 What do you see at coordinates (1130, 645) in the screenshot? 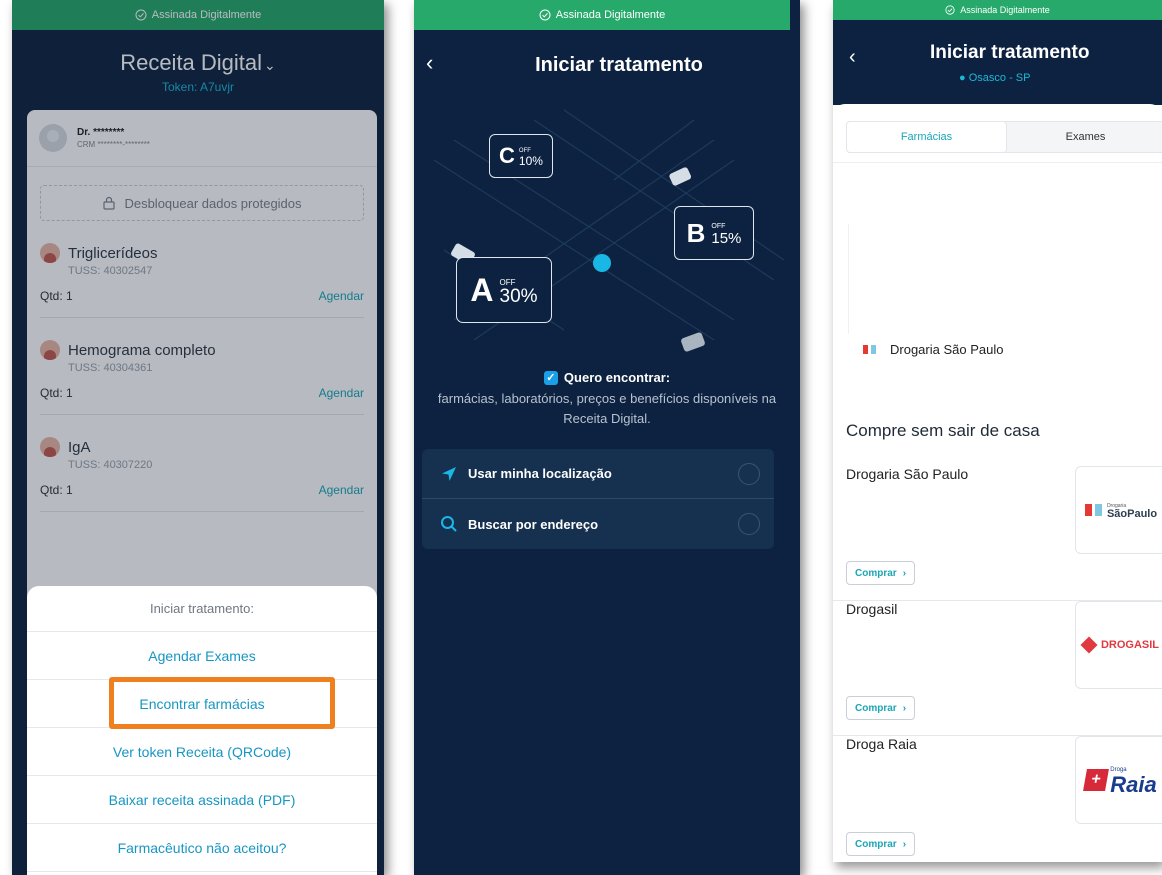
I see `logo-text: DROGASIL` at bounding box center [1130, 645].